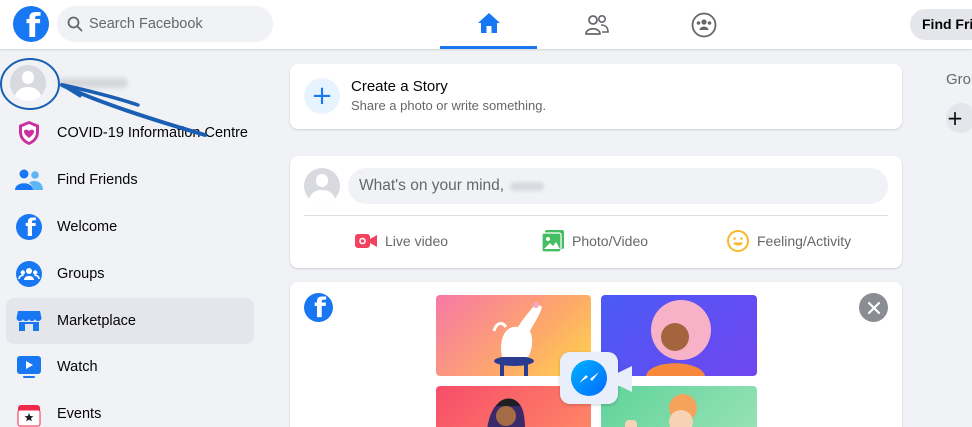 This screenshot has width=972, height=427. Describe the element at coordinates (29, 133) in the screenshot. I see `covid-shield-icon` at that location.